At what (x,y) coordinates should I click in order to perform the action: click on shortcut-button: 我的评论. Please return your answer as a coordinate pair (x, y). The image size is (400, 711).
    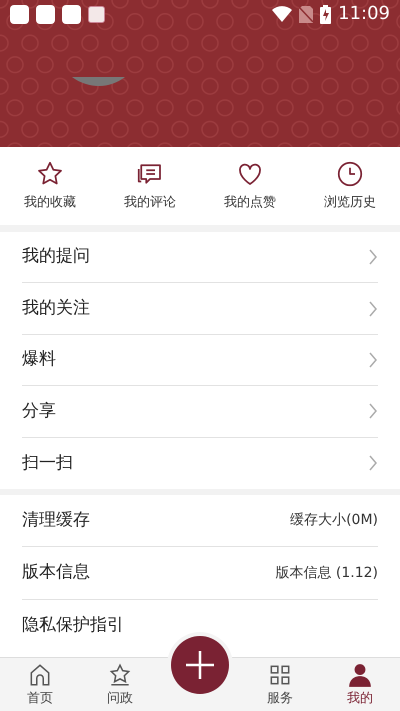
    Looking at the image, I should click on (150, 186).